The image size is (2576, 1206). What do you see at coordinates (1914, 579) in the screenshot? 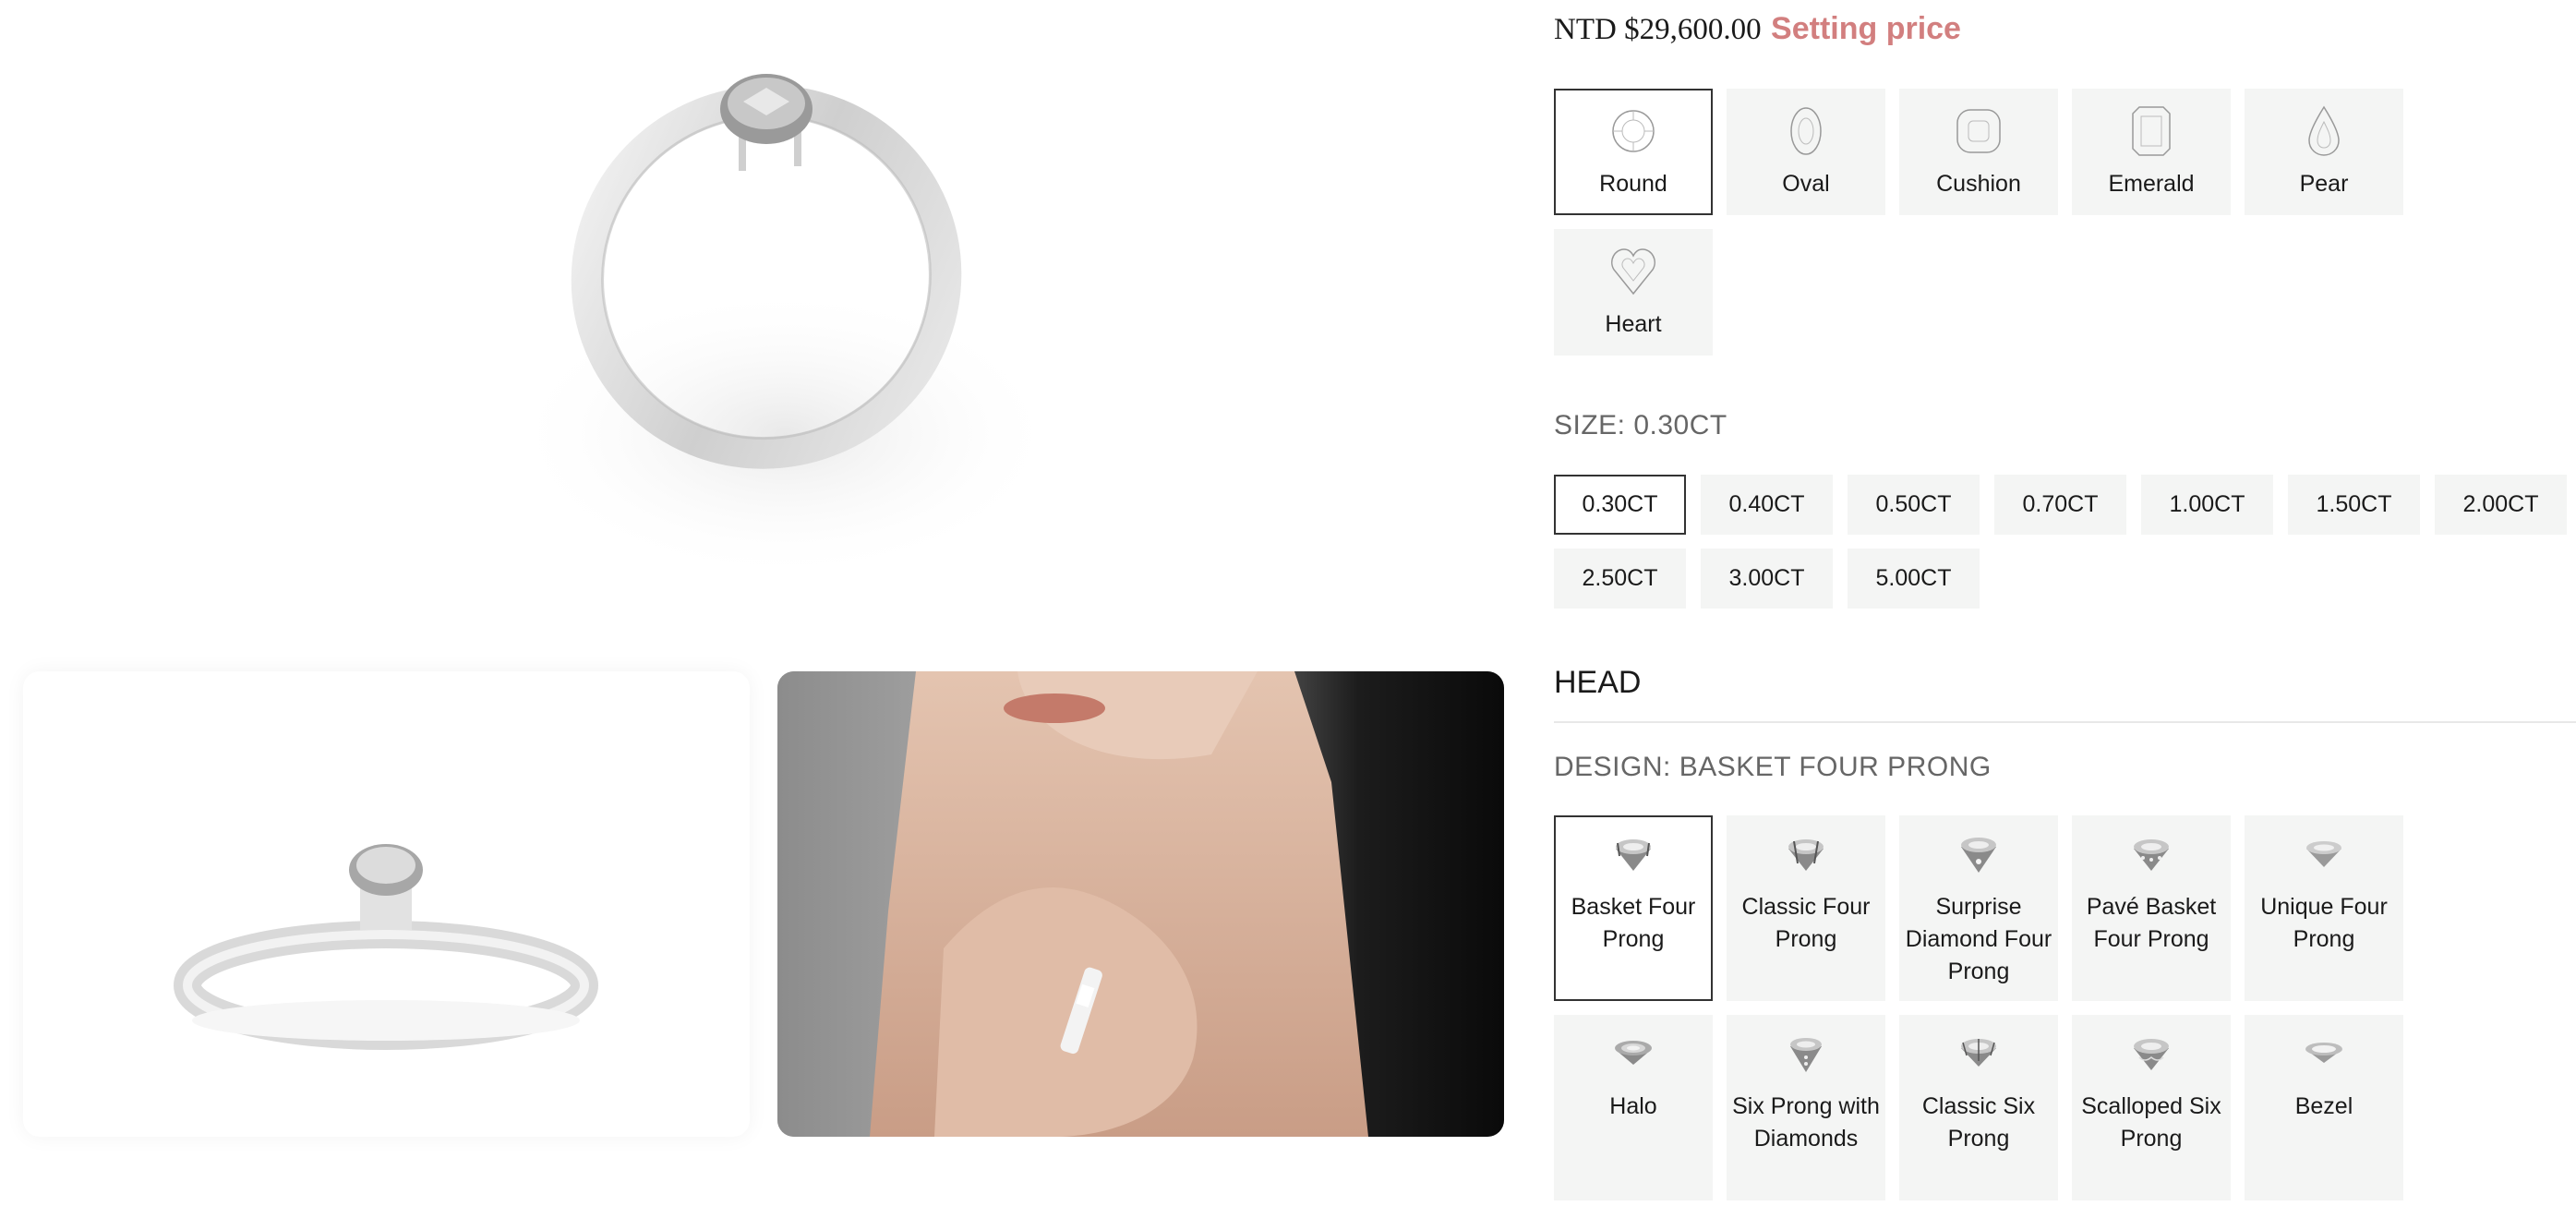
I see `size-option-5-00ct: 5.00CT` at bounding box center [1914, 579].